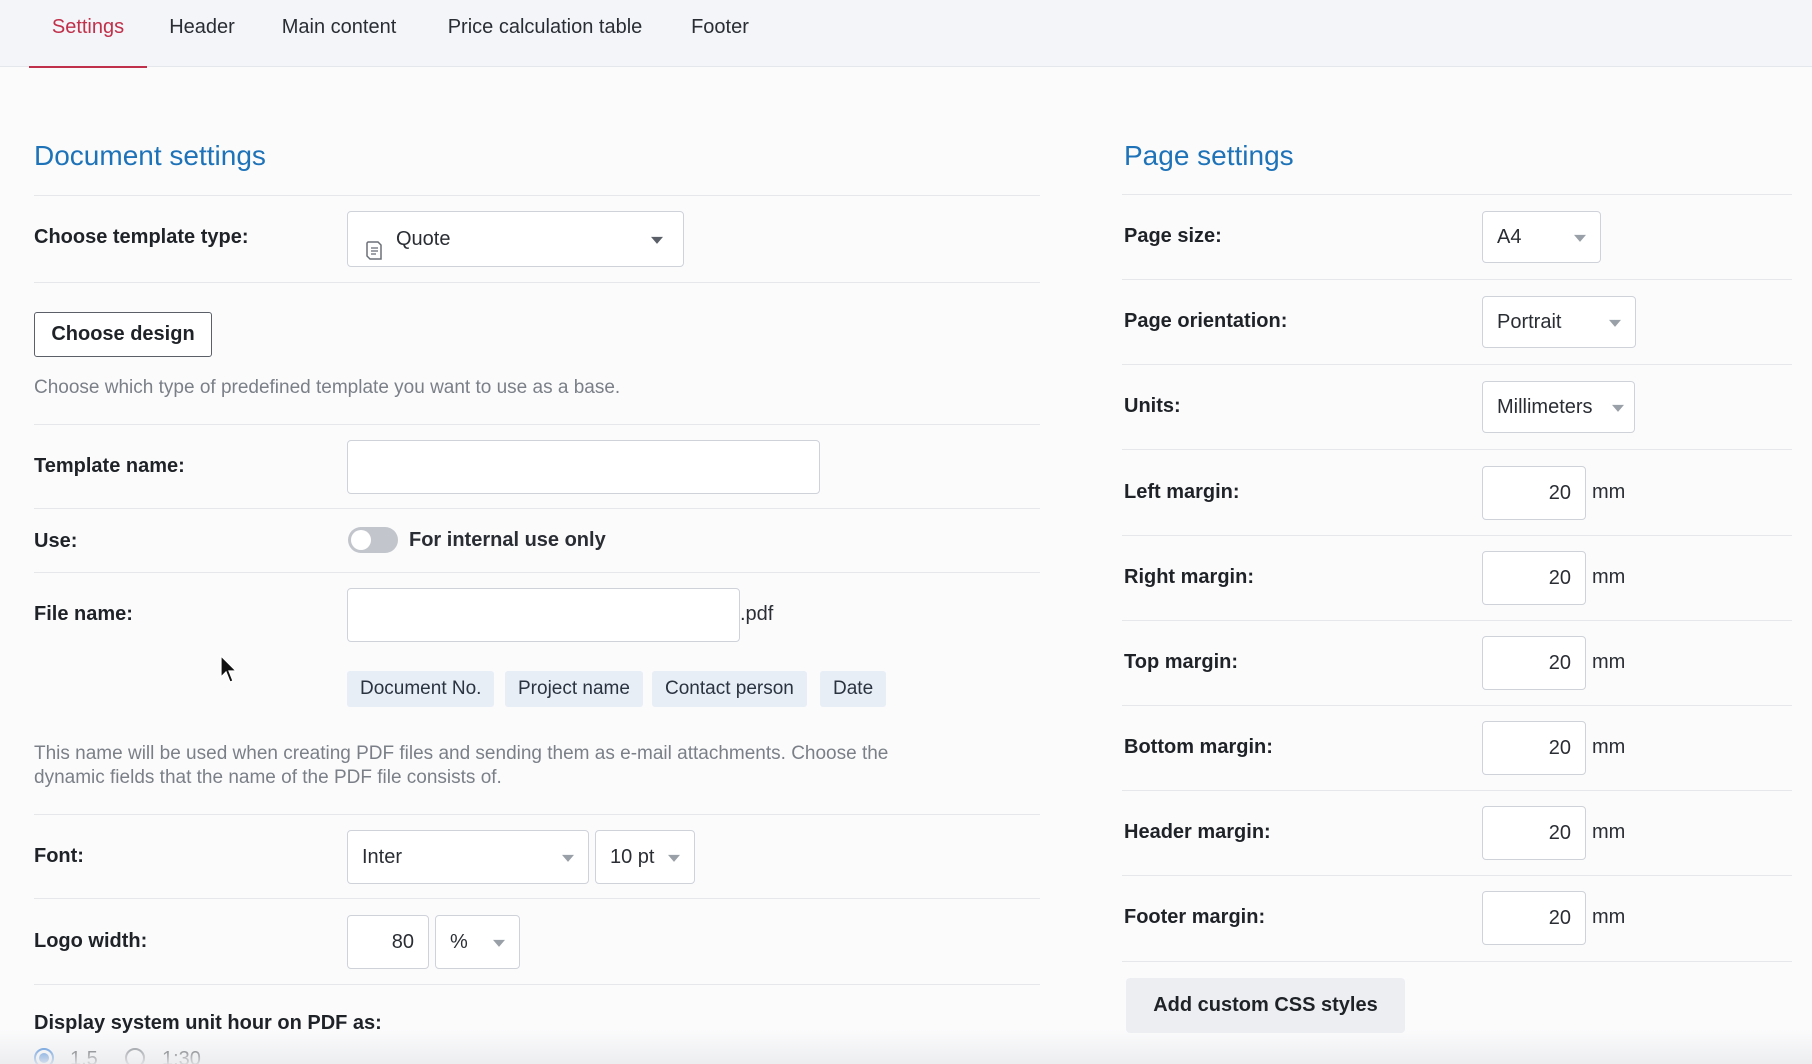  Describe the element at coordinates (543, 615) in the screenshot. I see `file-name-input` at that location.